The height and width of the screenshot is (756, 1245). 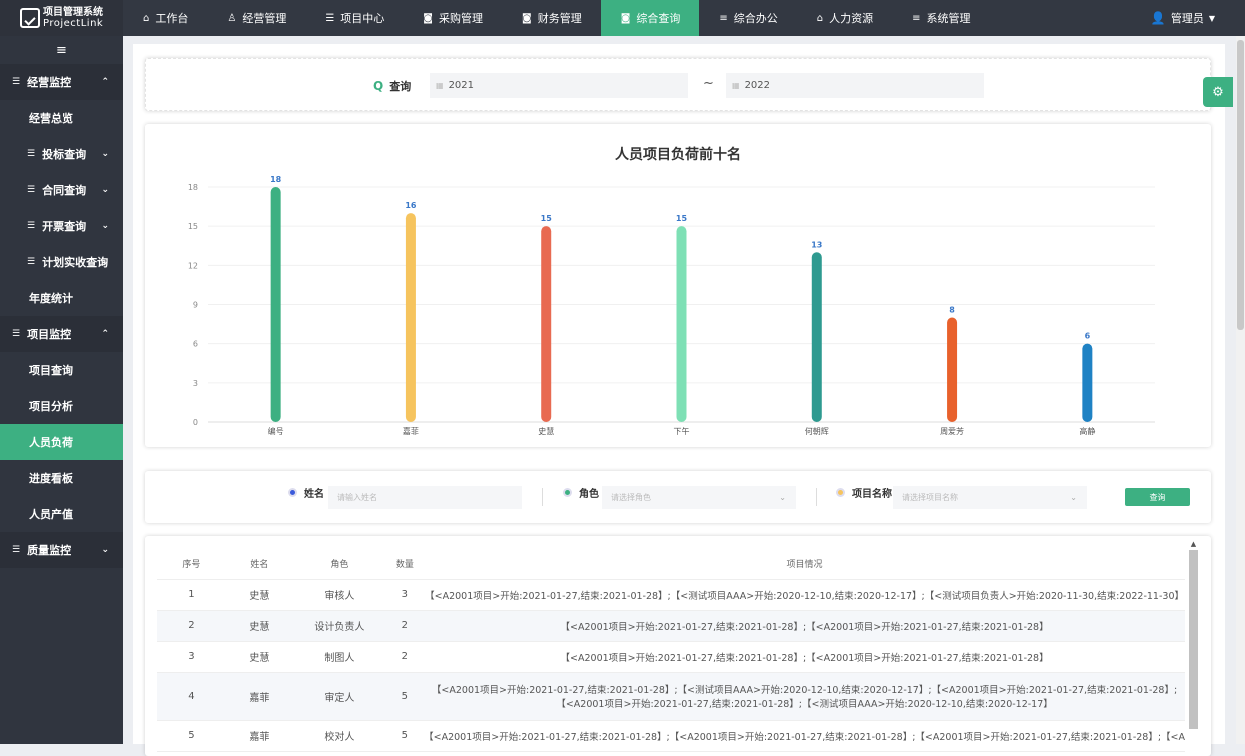 What do you see at coordinates (191, 564) in the screenshot?
I see `column-header: 序号` at bounding box center [191, 564].